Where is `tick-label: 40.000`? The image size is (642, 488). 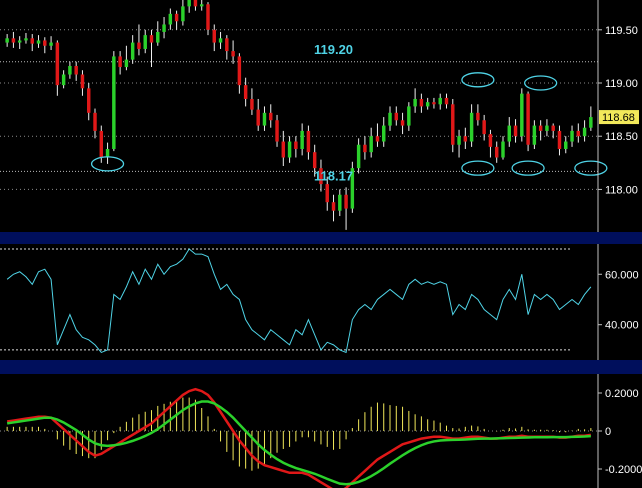
tick-label: 40.000 is located at coordinates (622, 326).